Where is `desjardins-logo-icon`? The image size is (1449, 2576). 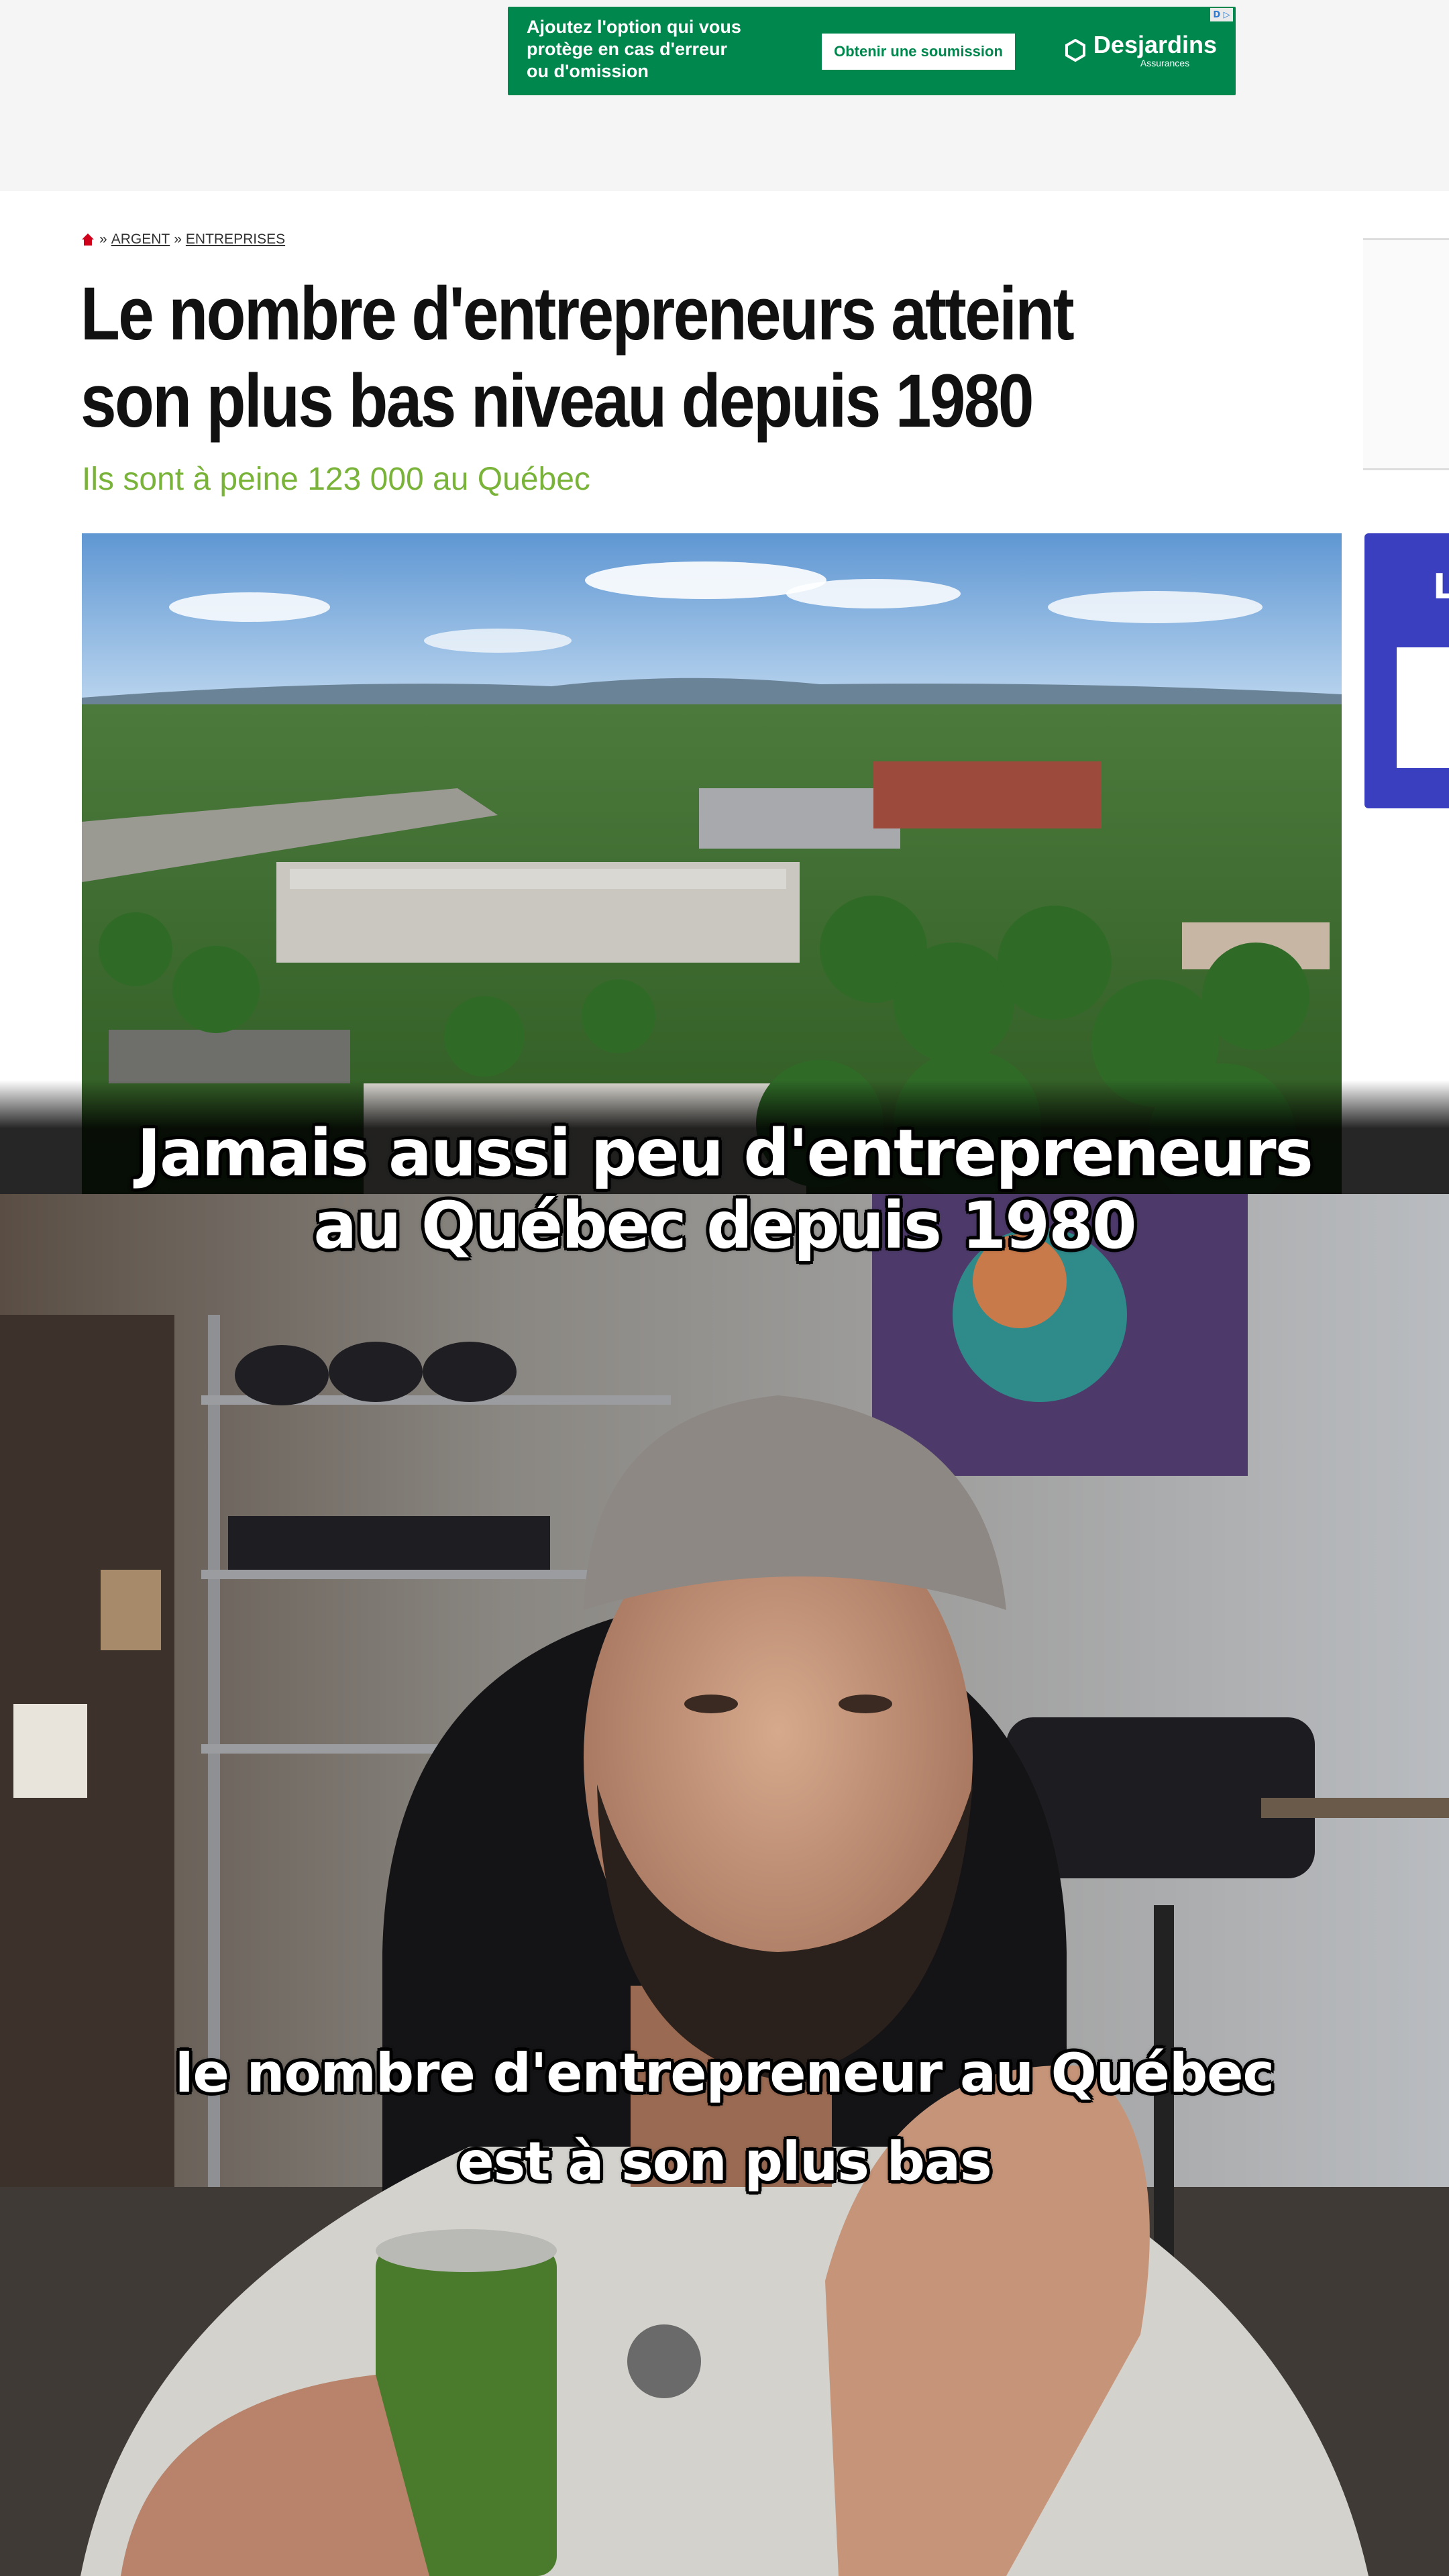
desjardins-logo-icon is located at coordinates (1075, 50).